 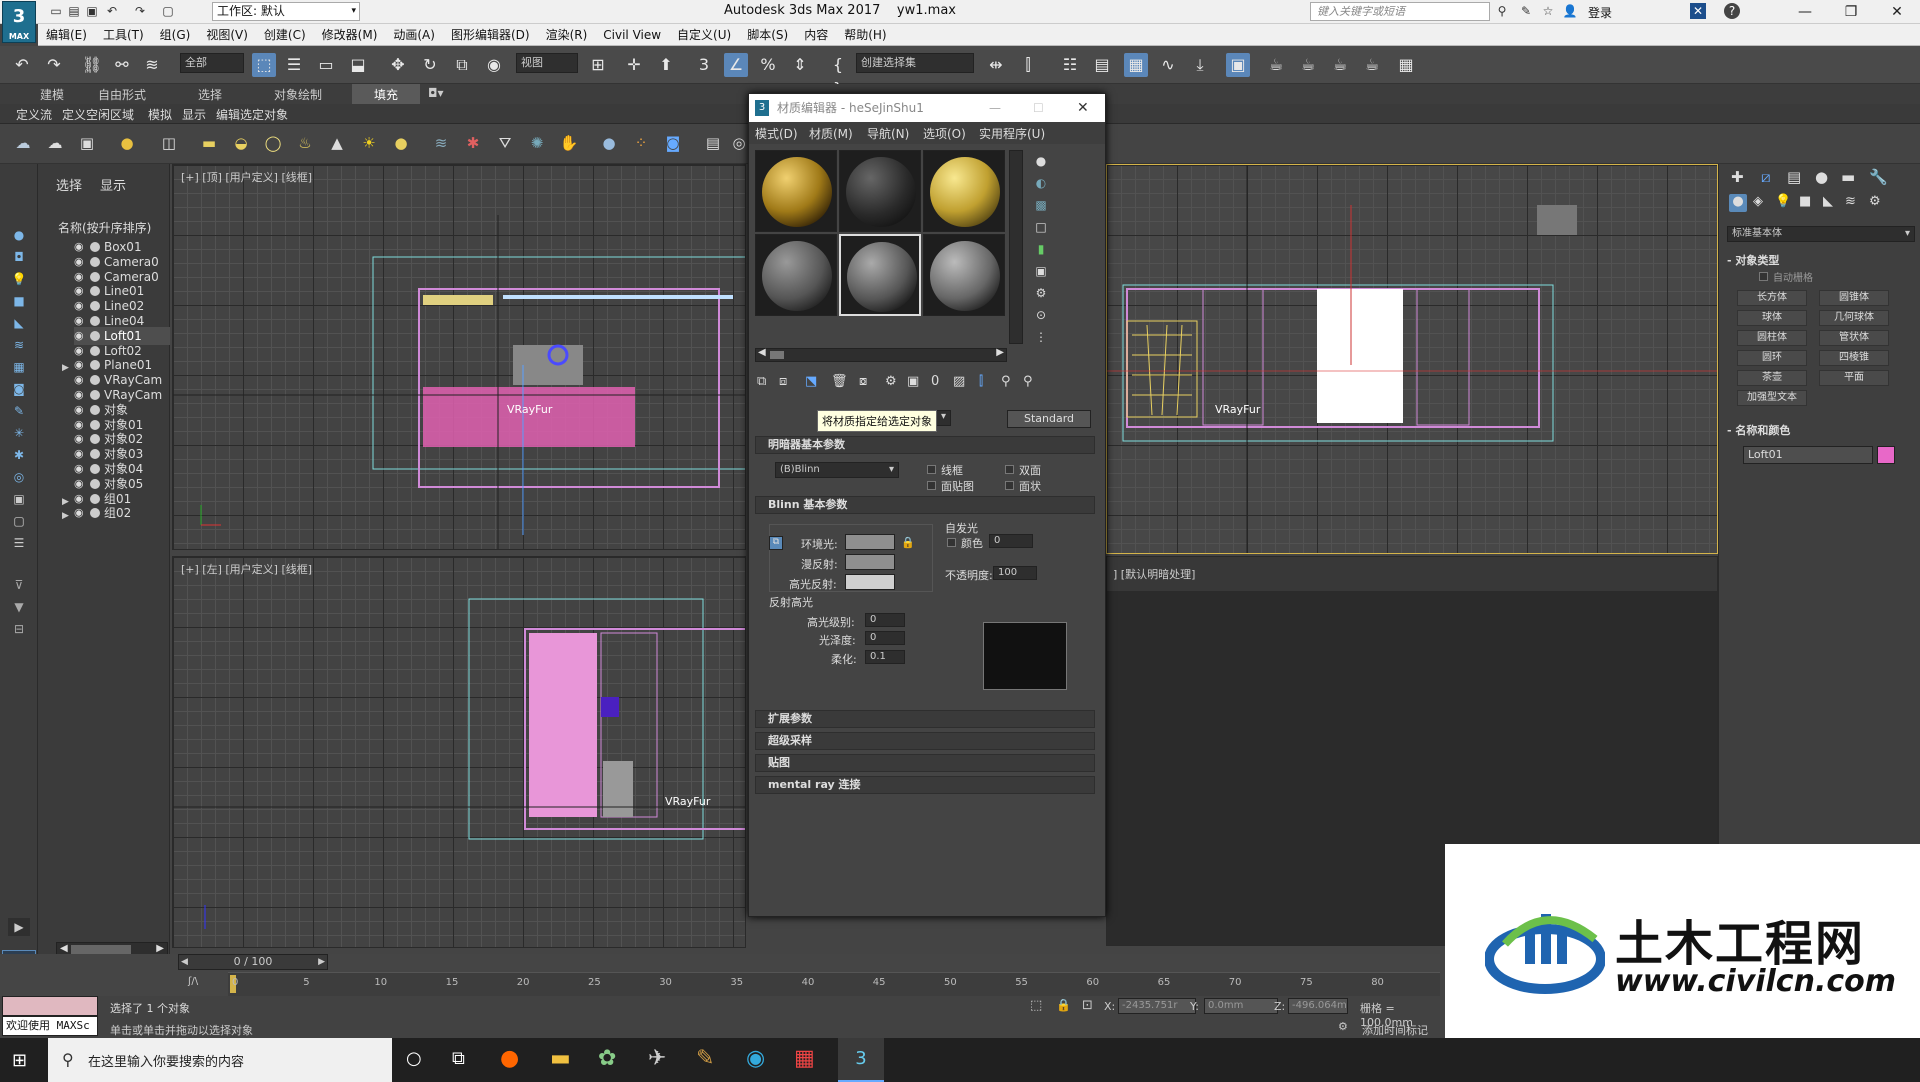 What do you see at coordinates (1011, 541) in the screenshot?
I see `self-illum-spinner: 0` at bounding box center [1011, 541].